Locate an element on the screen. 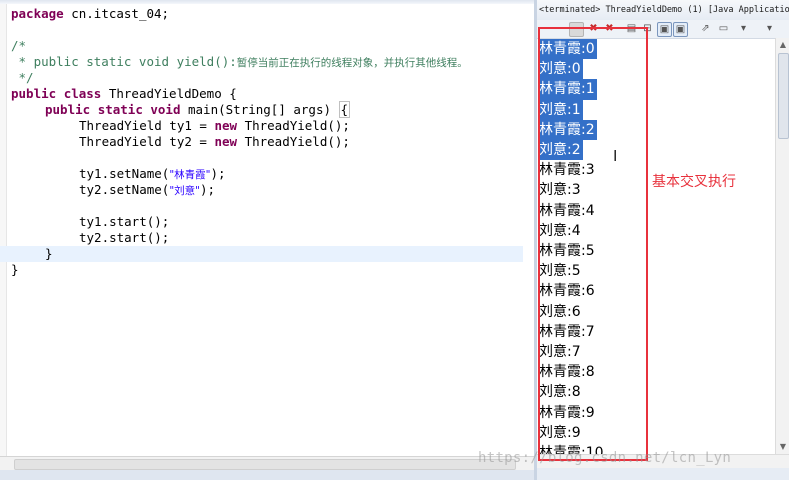 This screenshot has height=480, width=789. editor-status-strip is located at coordinates (267, 475).